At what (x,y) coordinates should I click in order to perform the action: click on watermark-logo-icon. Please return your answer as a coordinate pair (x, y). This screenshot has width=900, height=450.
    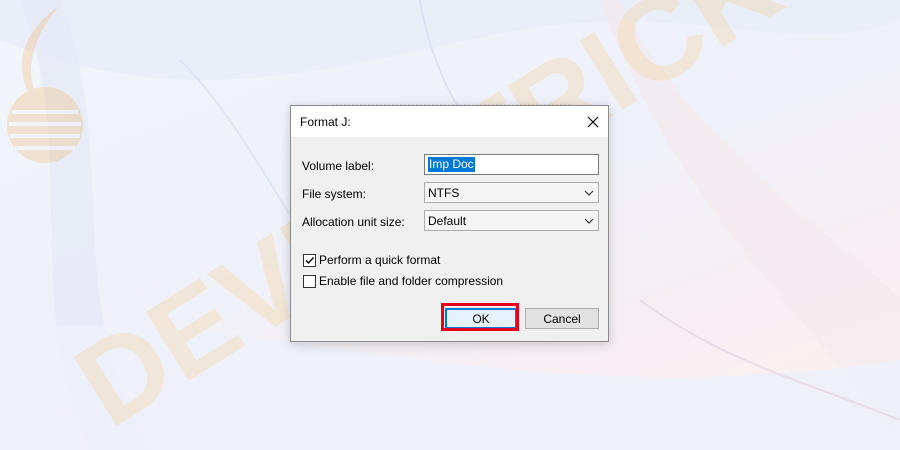
    Looking at the image, I should click on (45, 84).